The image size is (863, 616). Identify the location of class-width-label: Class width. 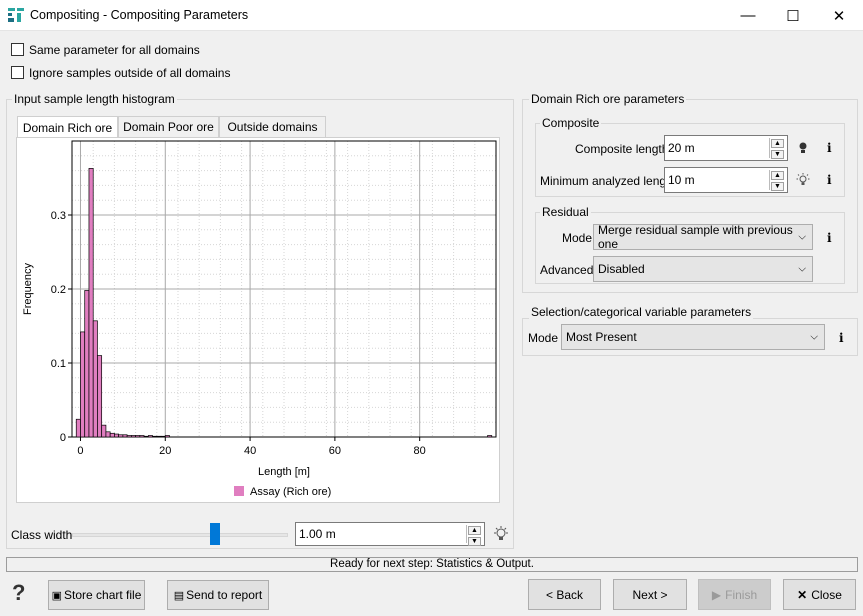
(42, 535).